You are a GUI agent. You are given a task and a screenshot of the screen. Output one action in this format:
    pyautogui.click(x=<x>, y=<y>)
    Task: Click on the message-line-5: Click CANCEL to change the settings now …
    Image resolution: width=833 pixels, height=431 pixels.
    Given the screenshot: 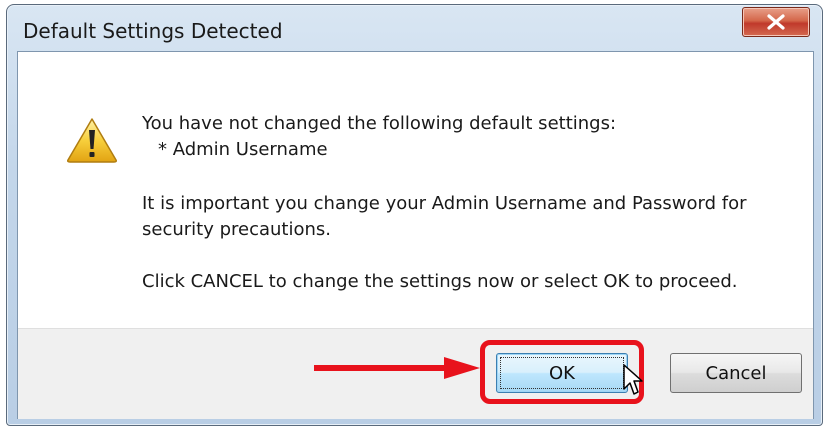 What is the action you would take?
    pyautogui.click(x=440, y=281)
    